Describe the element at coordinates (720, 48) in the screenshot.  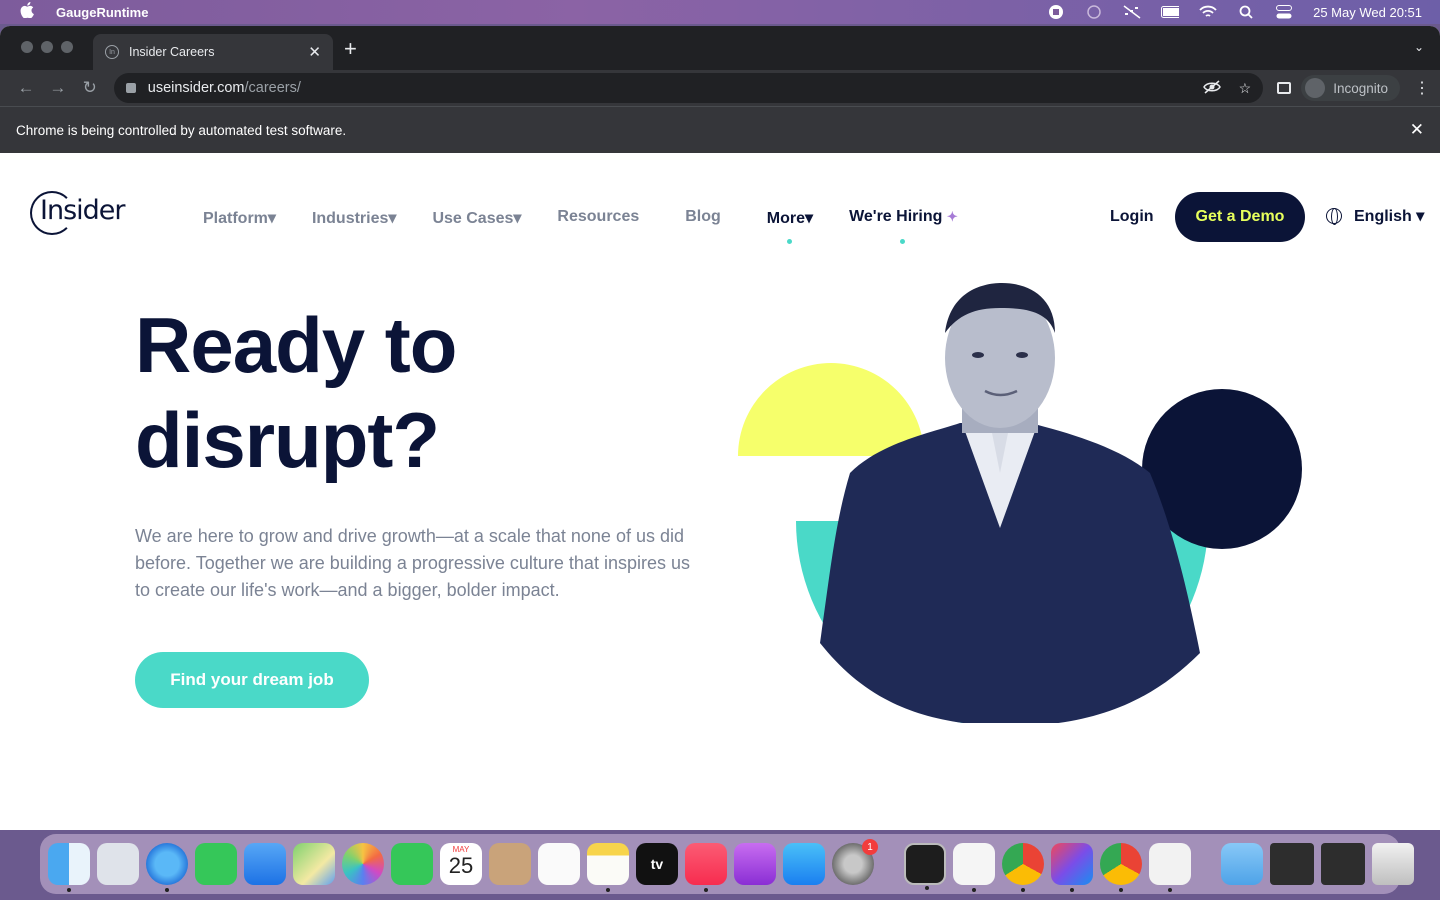
I see `tab-strip: In Insider Careers ✕ + ⌄` at that location.